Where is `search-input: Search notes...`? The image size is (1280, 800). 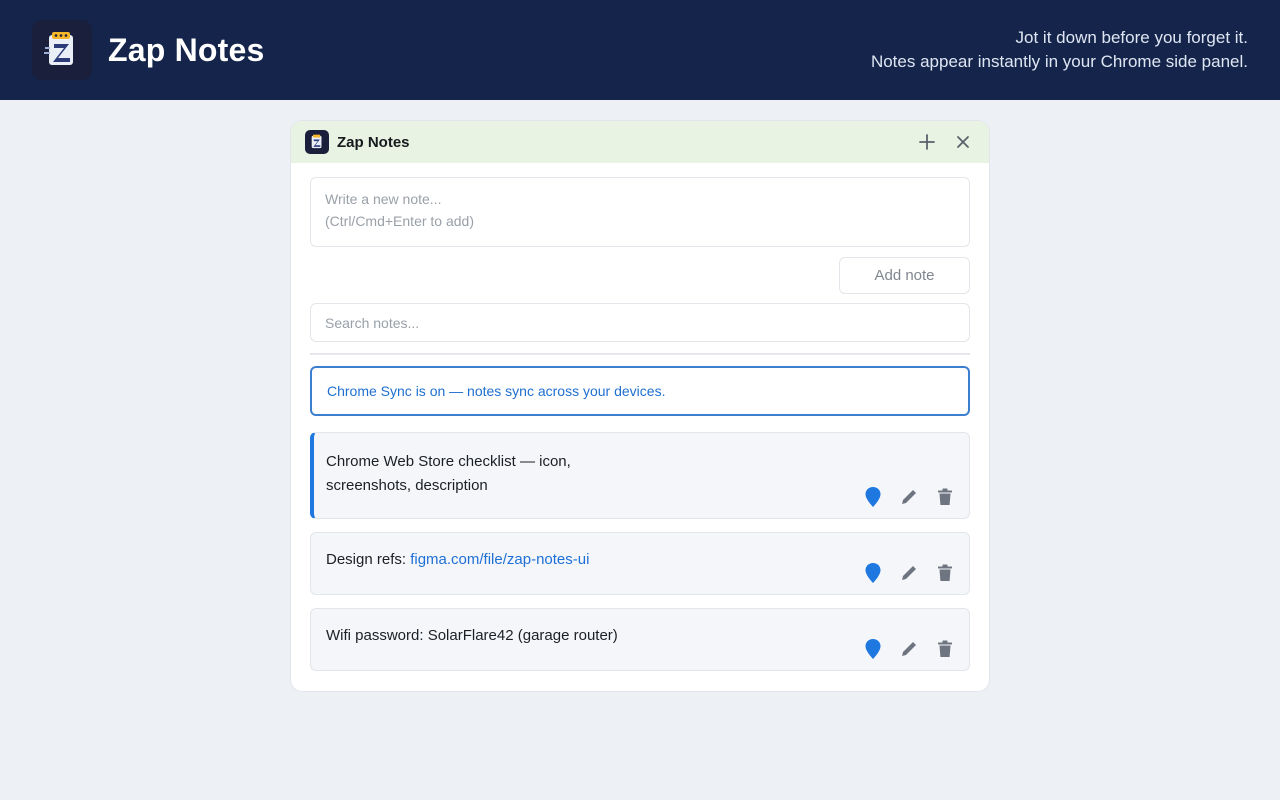 search-input: Search notes... is located at coordinates (640, 322).